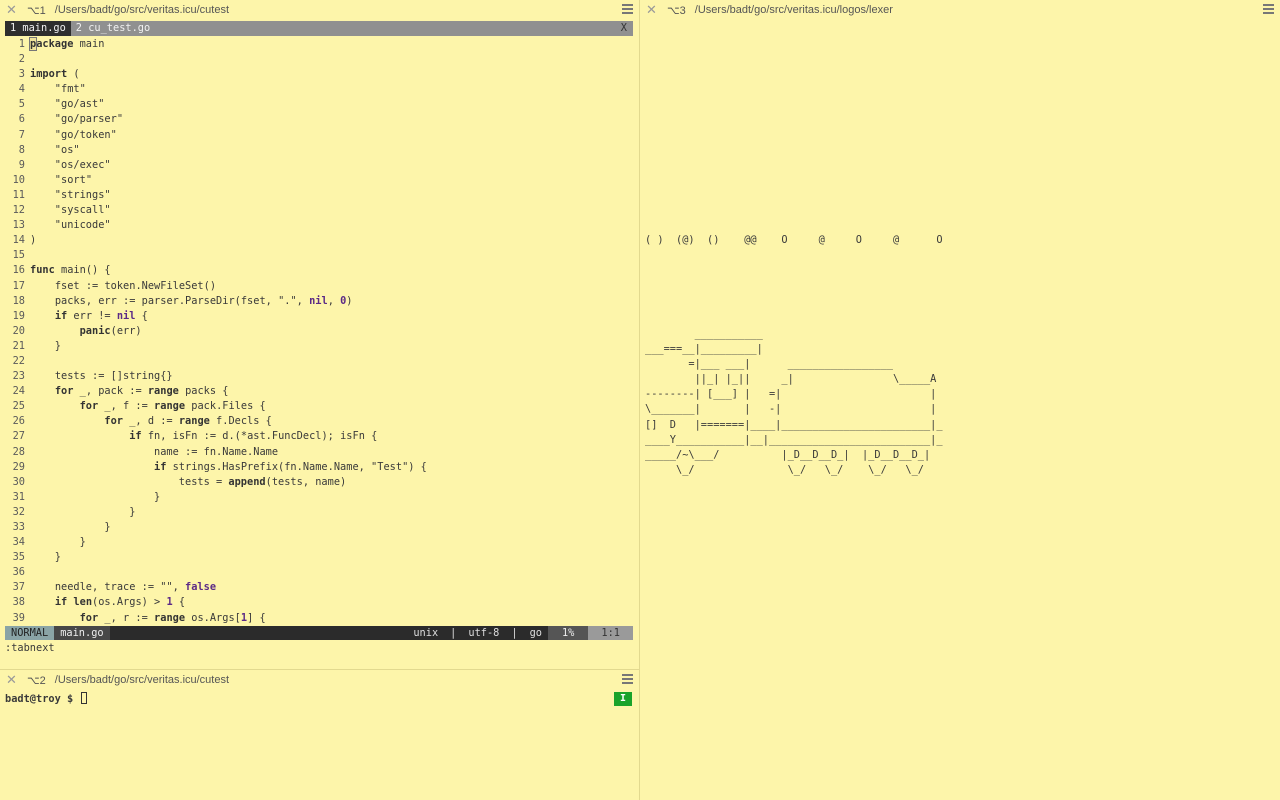 This screenshot has height=800, width=1280. Describe the element at coordinates (77, 119) in the screenshot. I see `code-text: "go/parser"` at that location.